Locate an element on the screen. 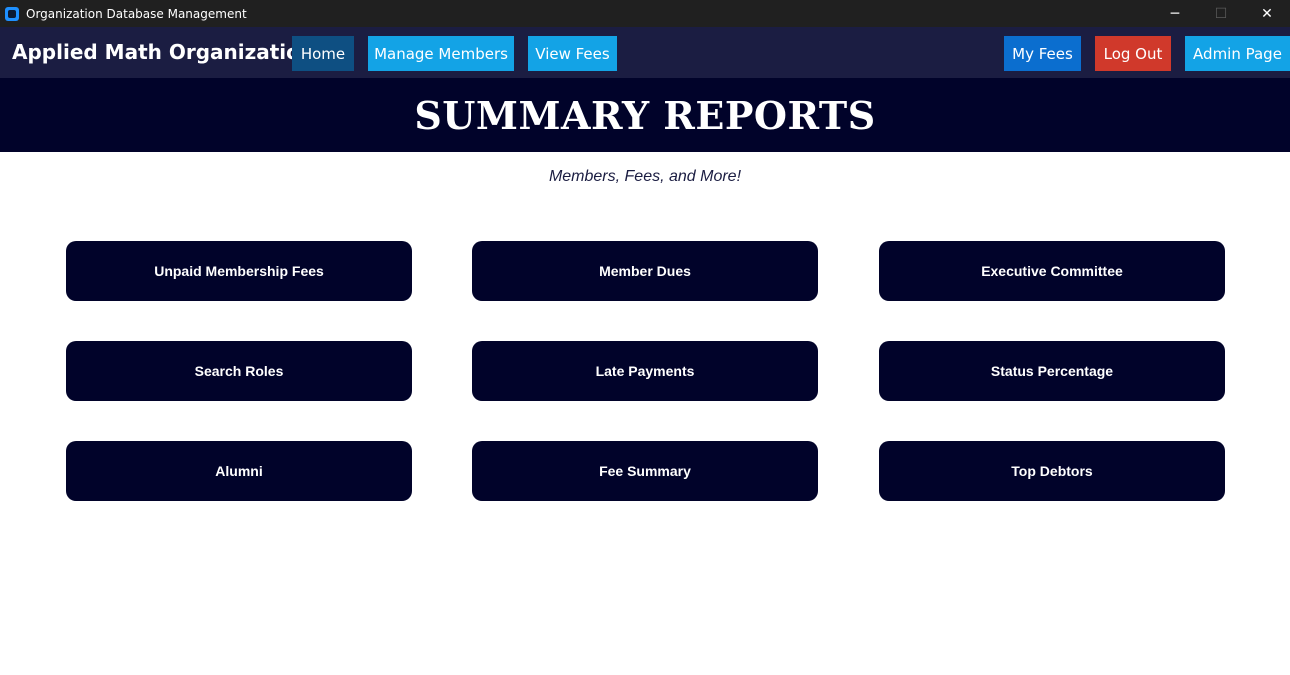  nav-view-fees-button: View Fees is located at coordinates (572, 53).